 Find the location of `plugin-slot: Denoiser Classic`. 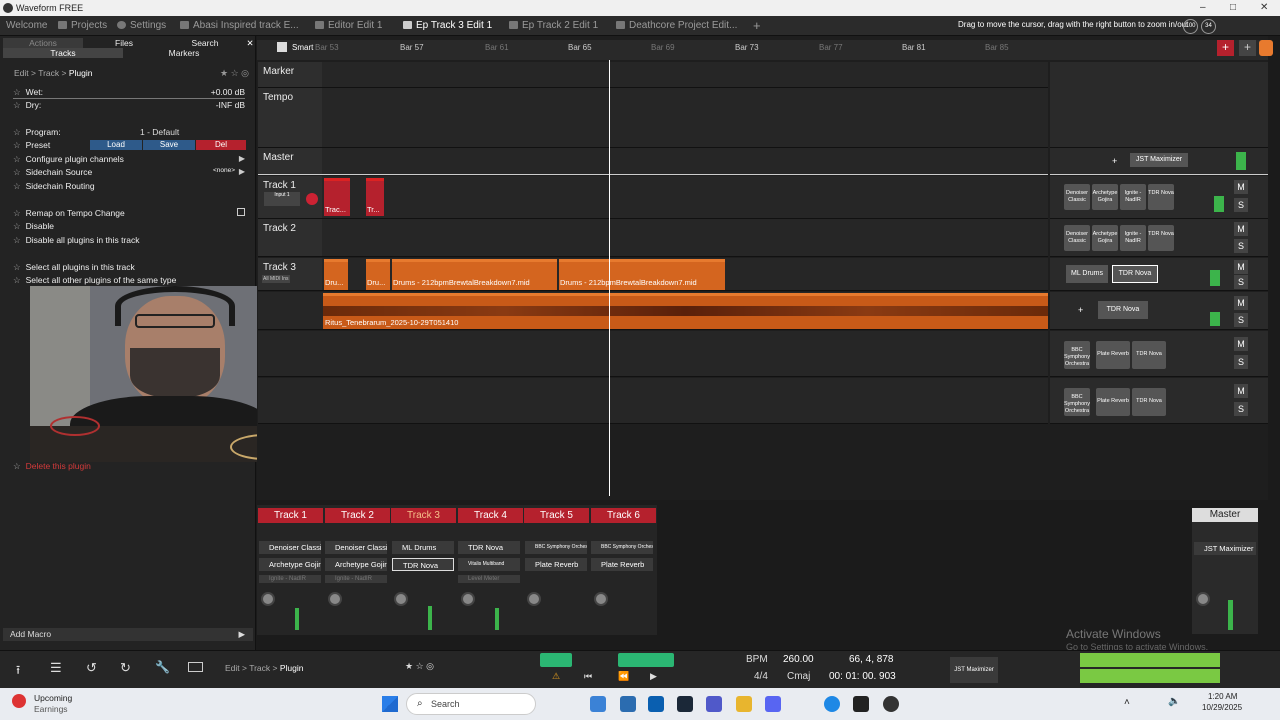

plugin-slot: Denoiser Classic is located at coordinates (1077, 238).